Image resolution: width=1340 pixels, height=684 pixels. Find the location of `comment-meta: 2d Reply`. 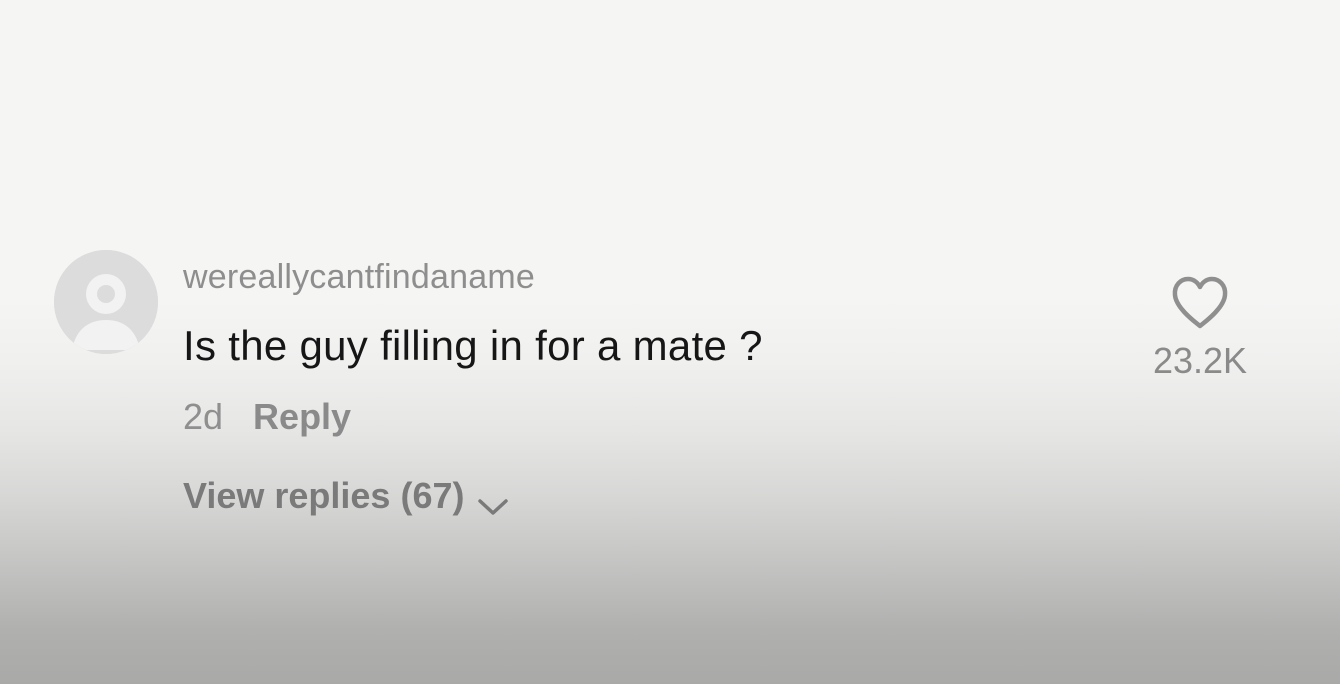

comment-meta: 2d Reply is located at coordinates (267, 417).